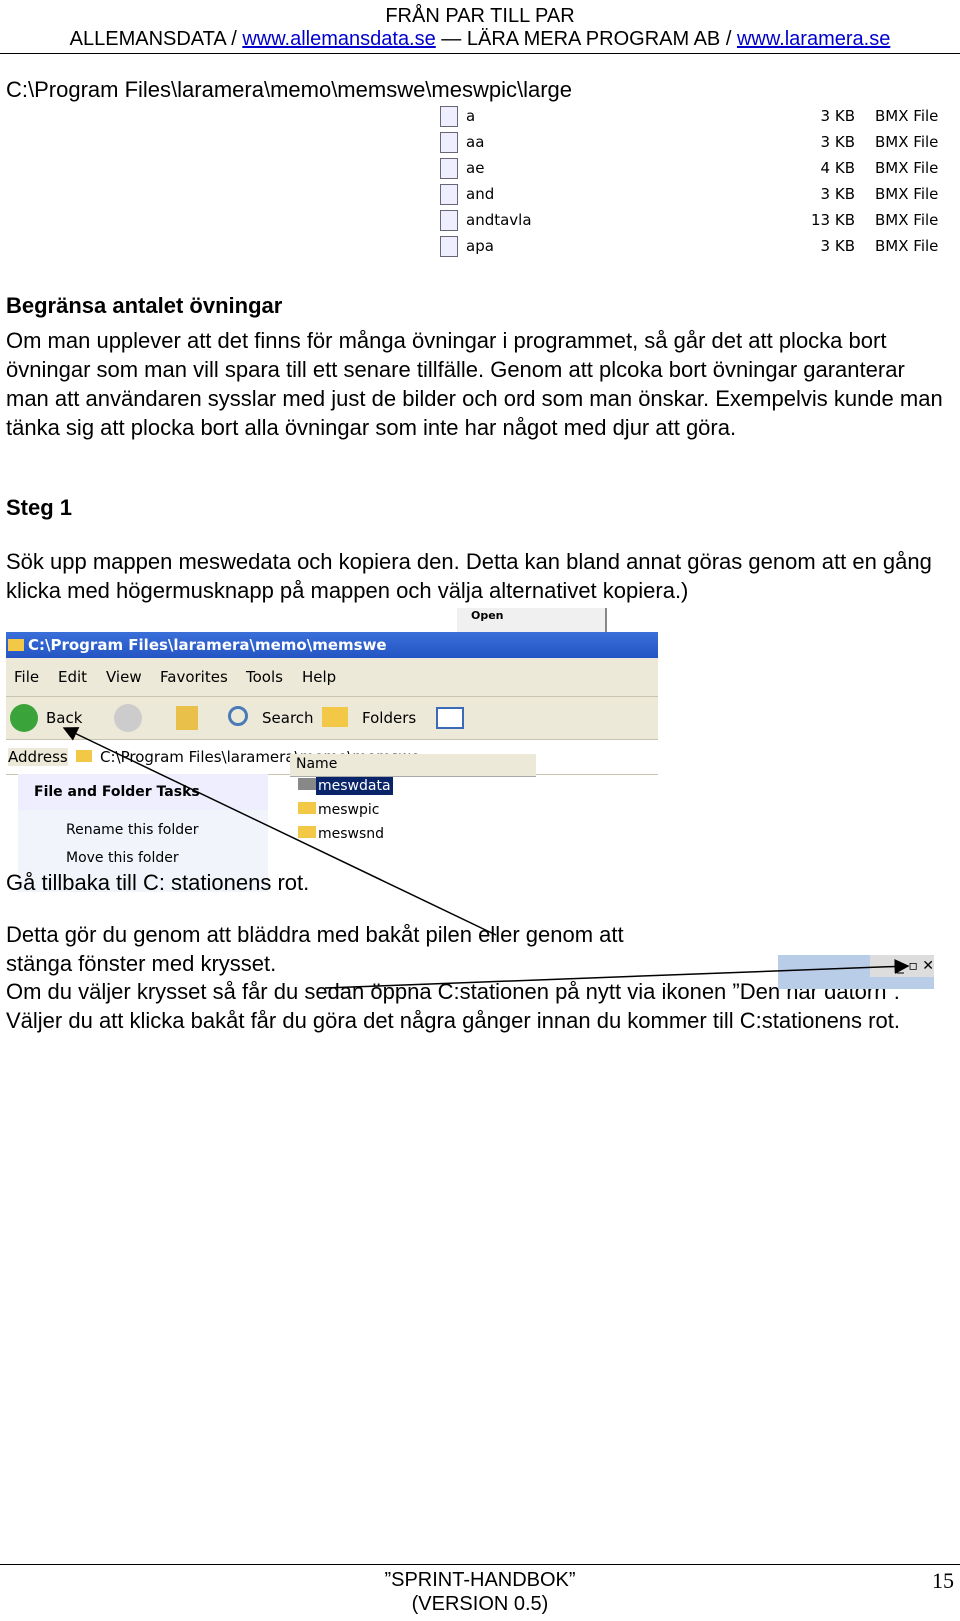 The height and width of the screenshot is (1621, 960). I want to click on page-number: 15, so click(943, 1580).